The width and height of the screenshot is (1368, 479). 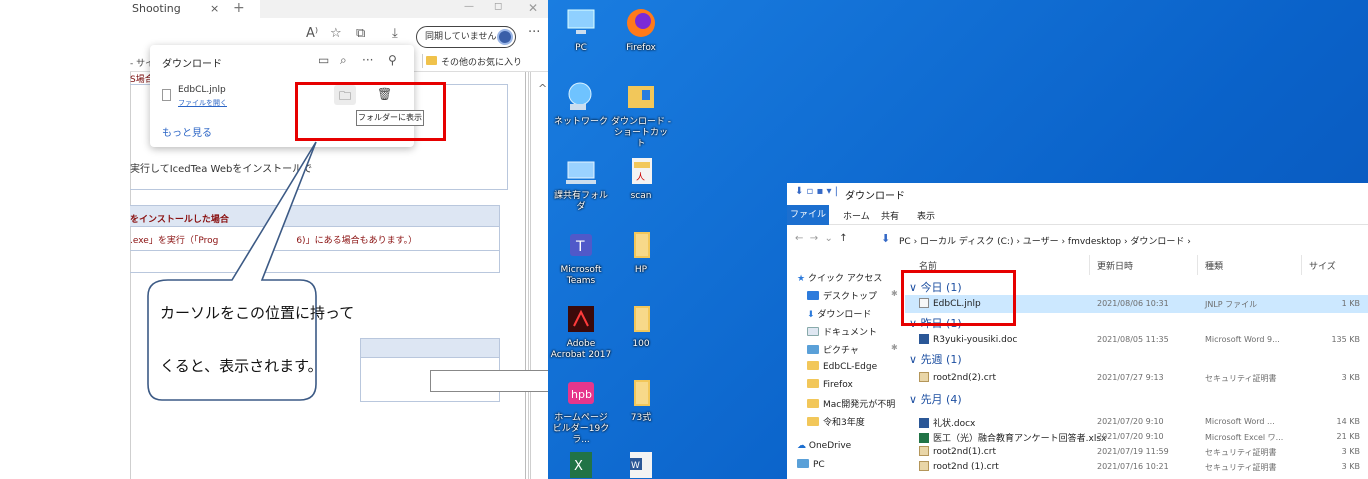 What do you see at coordinates (232, 271) in the screenshot?
I see `callout-bubble` at bounding box center [232, 271].